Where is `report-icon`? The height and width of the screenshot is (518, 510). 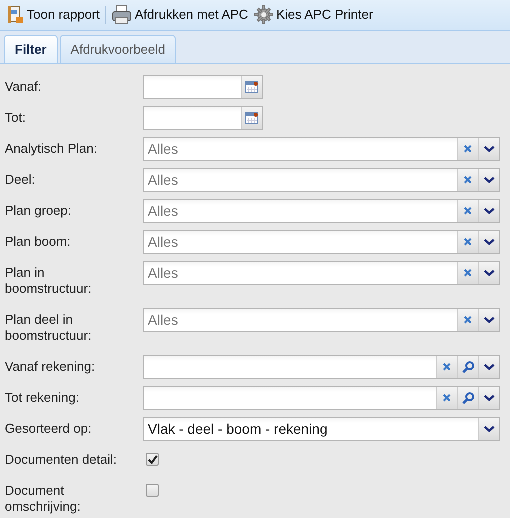
report-icon is located at coordinates (16, 15).